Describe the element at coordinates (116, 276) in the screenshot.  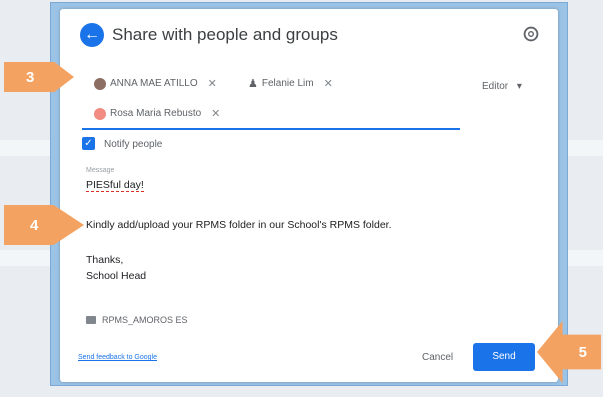
I see `message-line: School Head` at that location.